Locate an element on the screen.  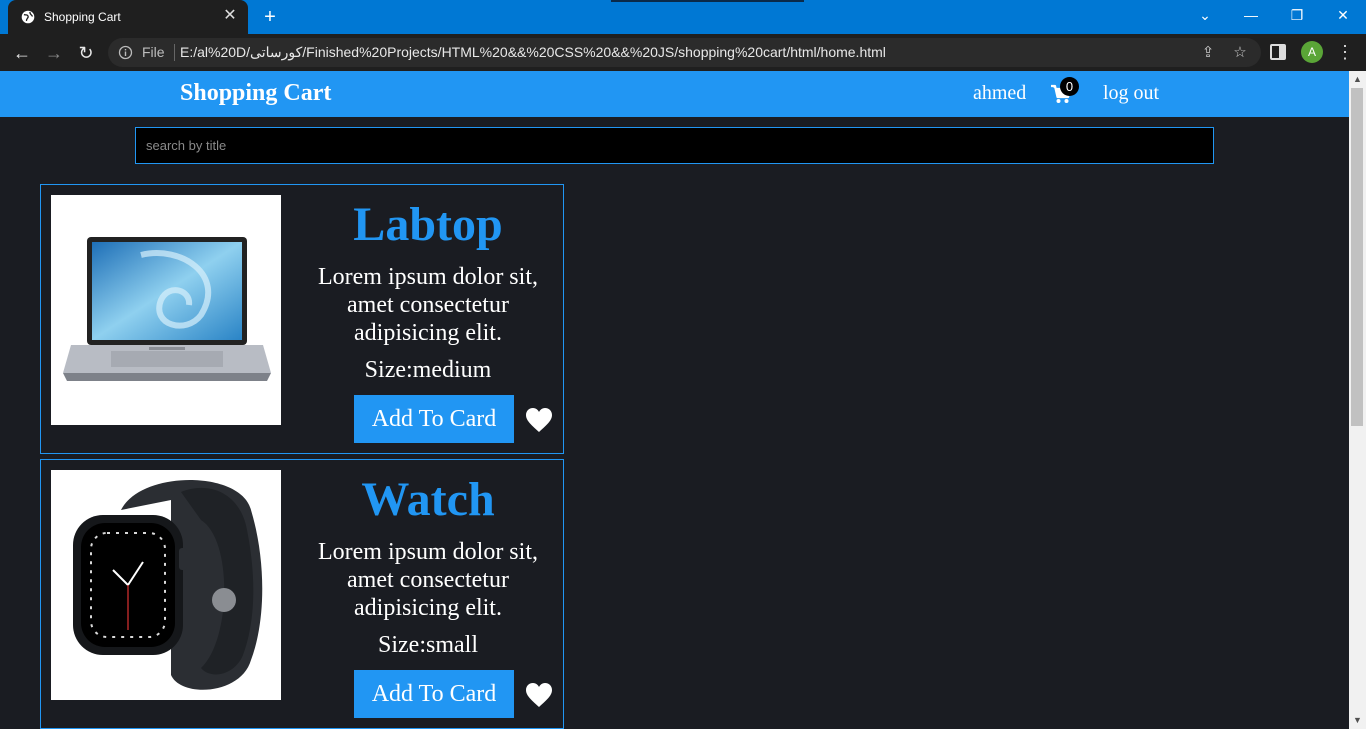
product-size: Size:small is located at coordinates (428, 645).